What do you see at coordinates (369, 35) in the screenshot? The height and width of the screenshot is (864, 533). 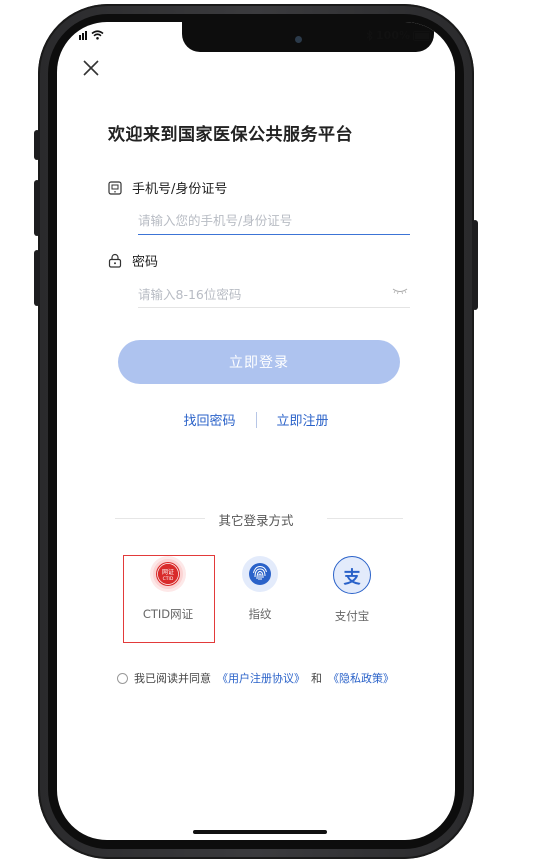 I see `bluetooth-icon` at bounding box center [369, 35].